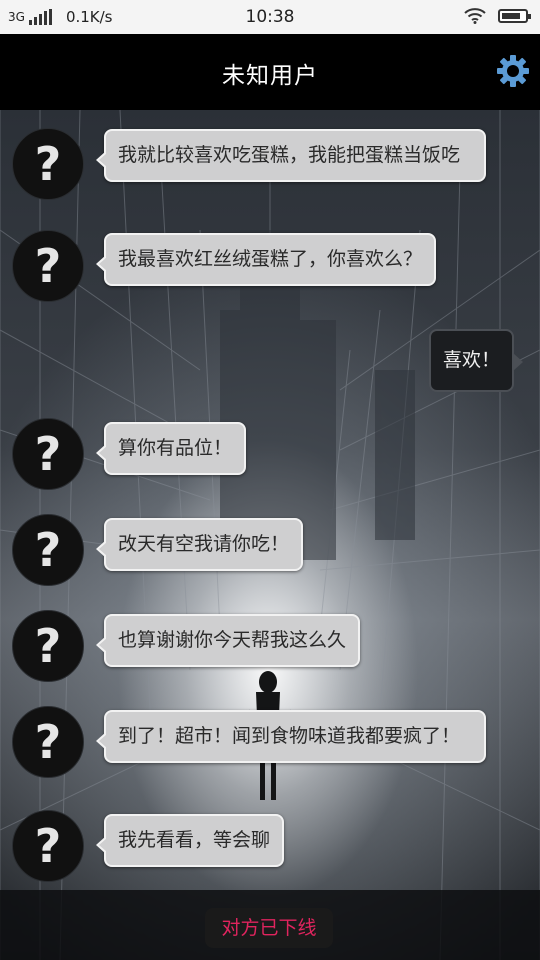 Image resolution: width=540 pixels, height=960 pixels. Describe the element at coordinates (175, 448) in the screenshot. I see `message-text: 算你有品位！` at that location.